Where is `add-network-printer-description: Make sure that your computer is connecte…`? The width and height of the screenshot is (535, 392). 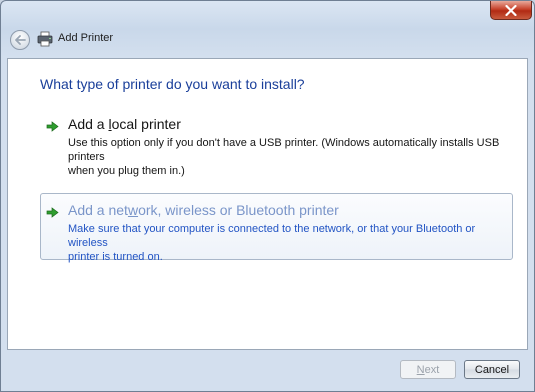
add-network-printer-description: Make sure that your computer is connecte… is located at coordinates (272, 243).